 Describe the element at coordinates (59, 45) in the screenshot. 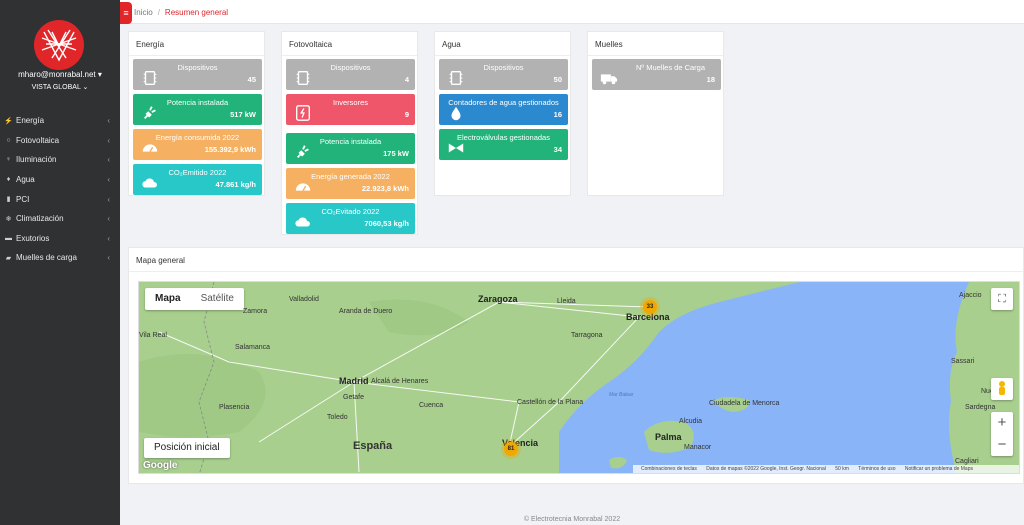

I see `brand-logo` at that location.